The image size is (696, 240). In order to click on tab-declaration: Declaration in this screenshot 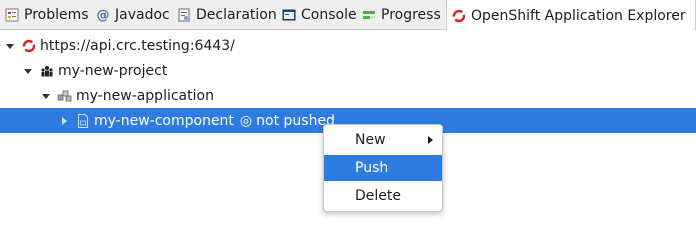, I will do `click(226, 15)`.